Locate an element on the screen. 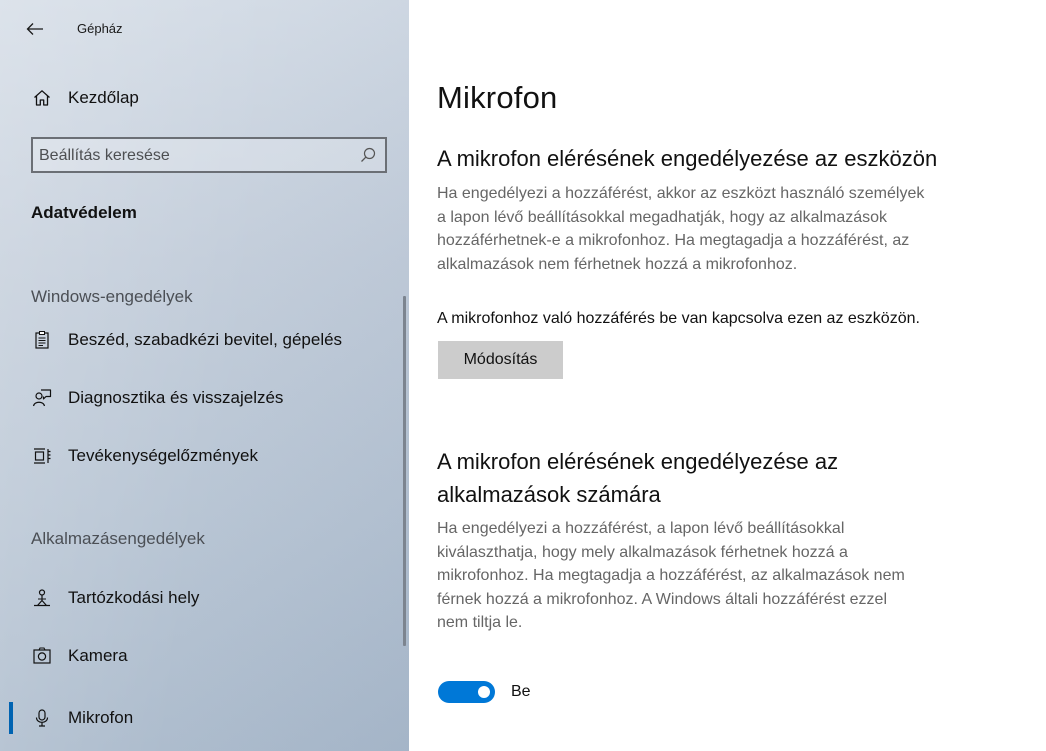 Image resolution: width=1046 pixels, height=751 pixels. back-arrow-icon is located at coordinates (35, 29).